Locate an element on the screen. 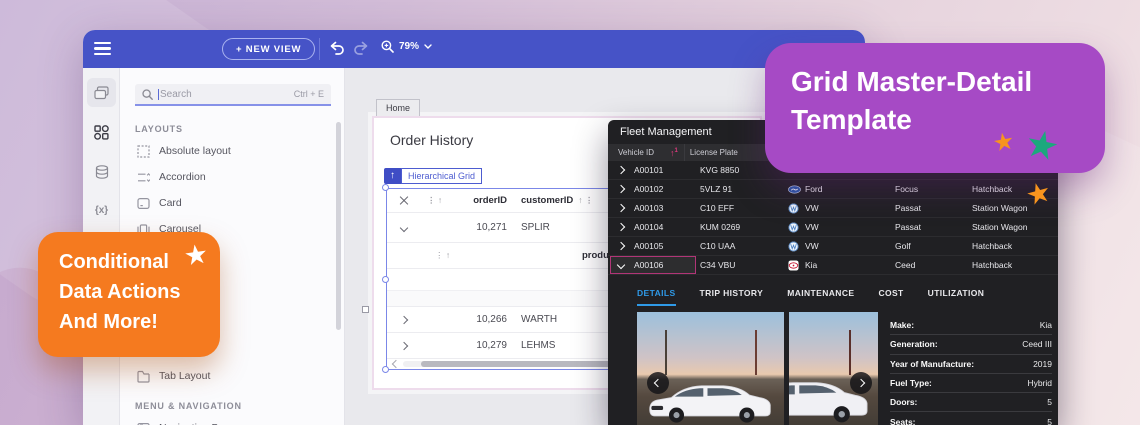 This screenshot has height=425, width=1140. detail-label: Make: is located at coordinates (902, 325).